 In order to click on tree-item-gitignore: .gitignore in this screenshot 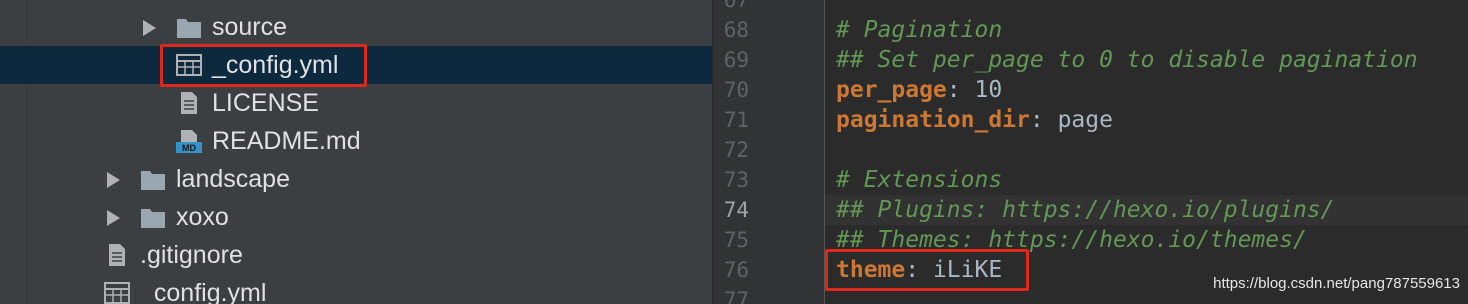, I will do `click(356, 255)`.